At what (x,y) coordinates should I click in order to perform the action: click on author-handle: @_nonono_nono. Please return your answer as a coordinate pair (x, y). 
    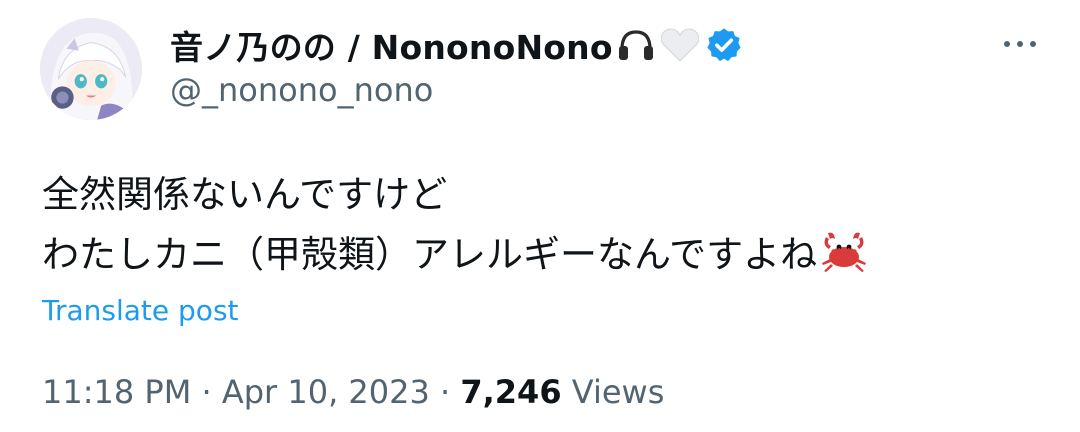
    Looking at the image, I should click on (301, 90).